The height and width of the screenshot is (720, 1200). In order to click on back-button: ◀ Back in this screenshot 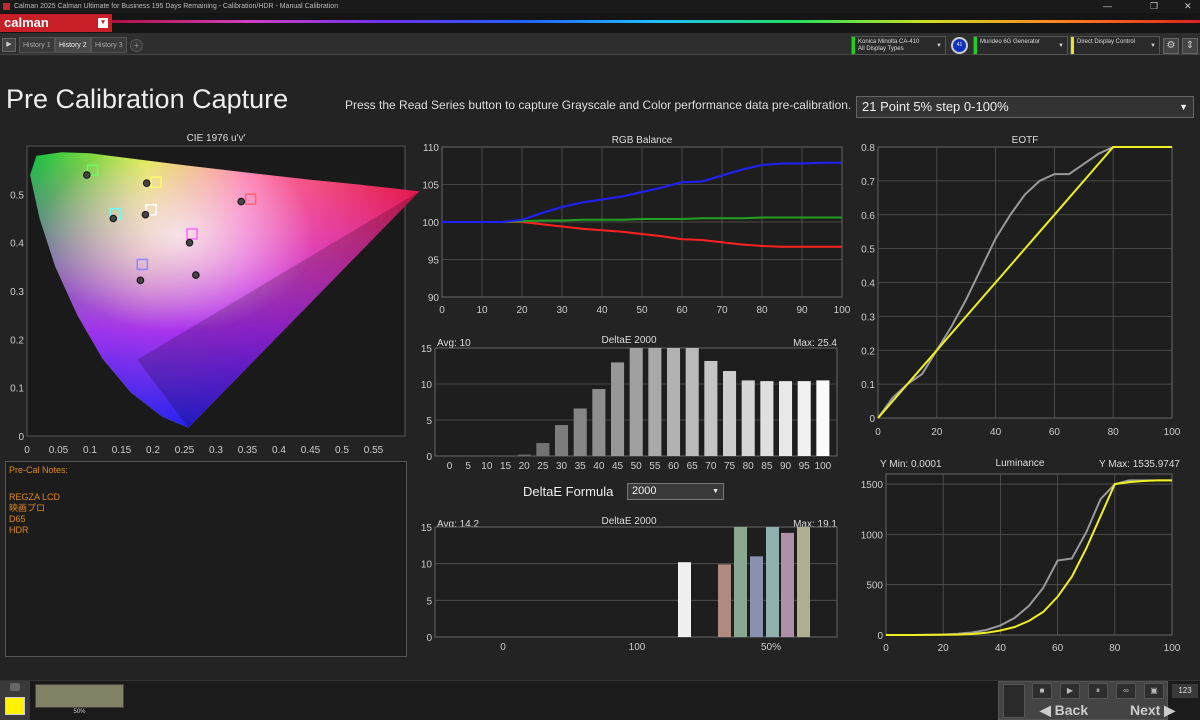, I will do `click(1064, 710)`.